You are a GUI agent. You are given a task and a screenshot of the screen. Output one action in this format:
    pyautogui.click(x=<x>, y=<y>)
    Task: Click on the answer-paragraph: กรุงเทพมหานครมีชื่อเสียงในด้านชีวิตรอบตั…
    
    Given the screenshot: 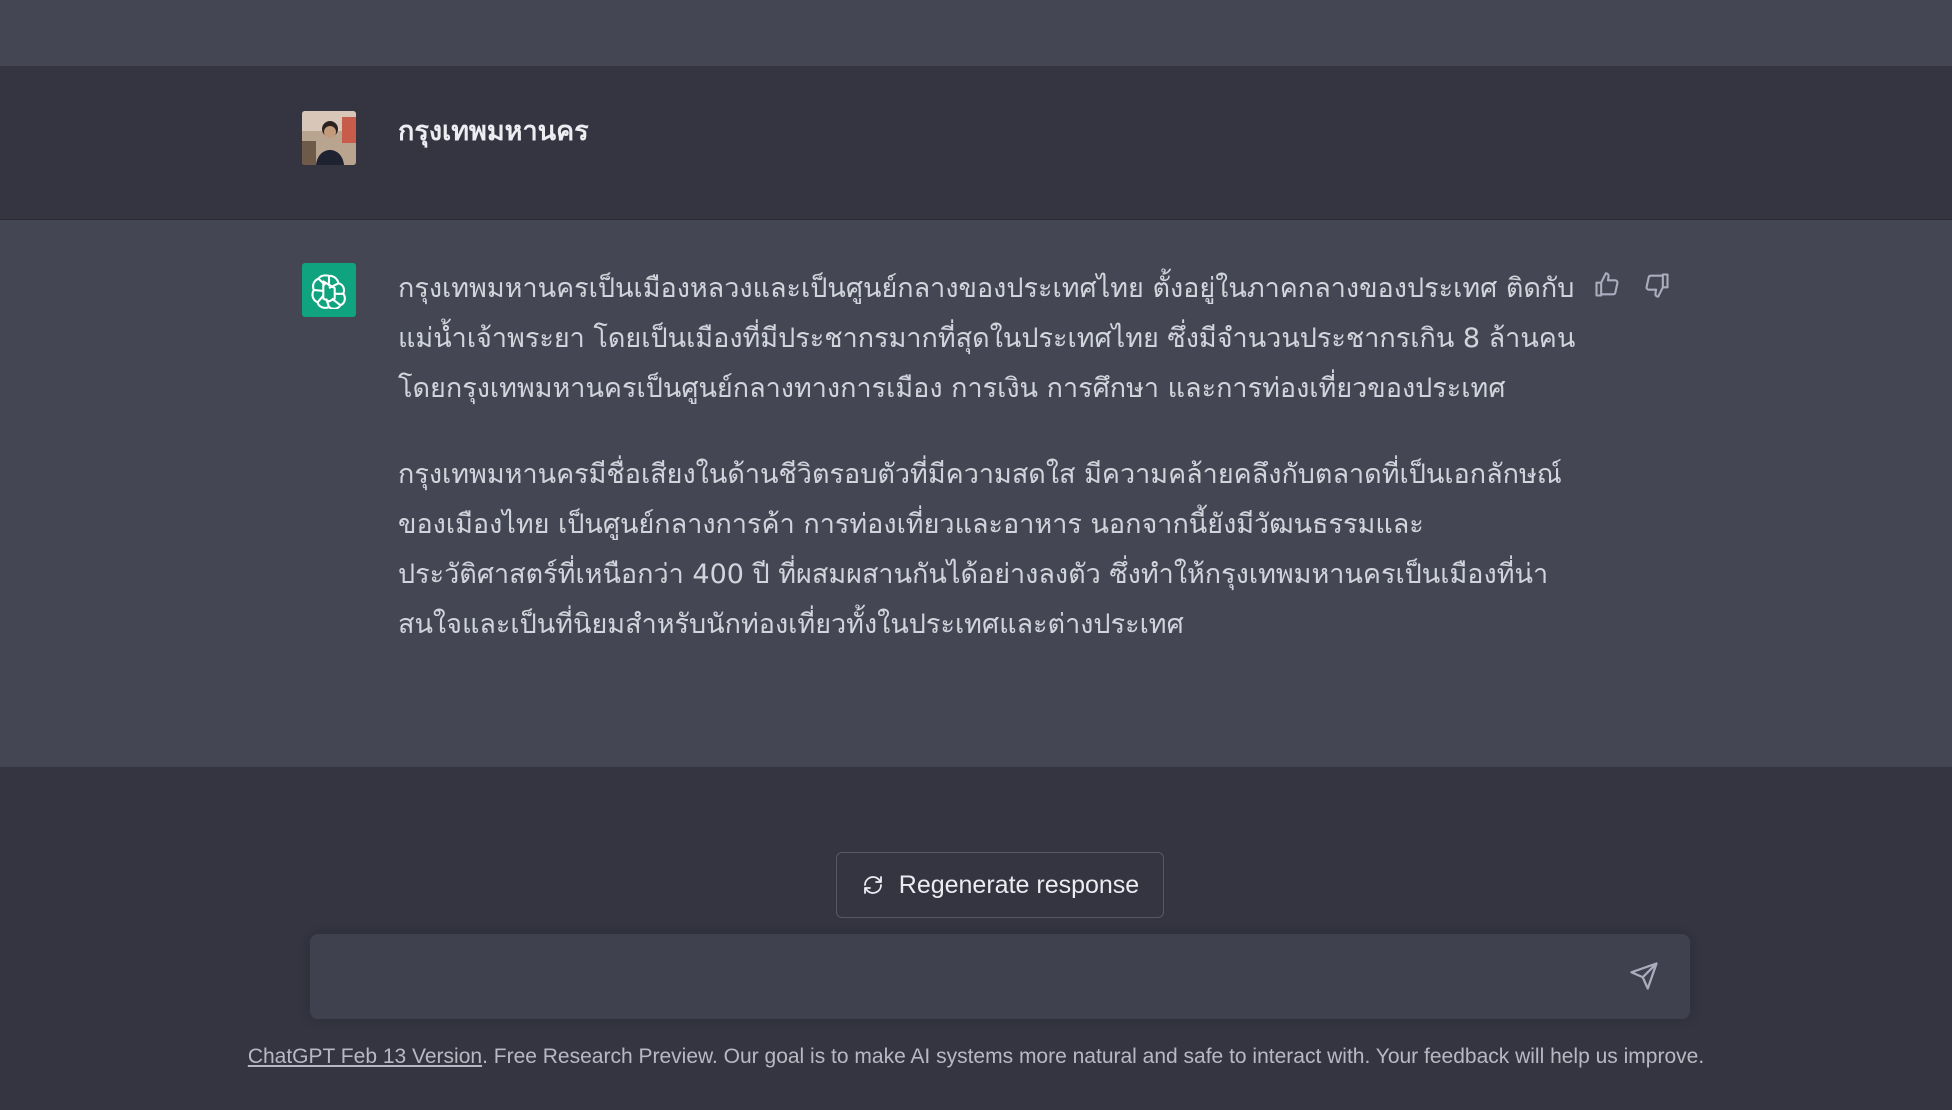 What is the action you would take?
    pyautogui.click(x=980, y=549)
    